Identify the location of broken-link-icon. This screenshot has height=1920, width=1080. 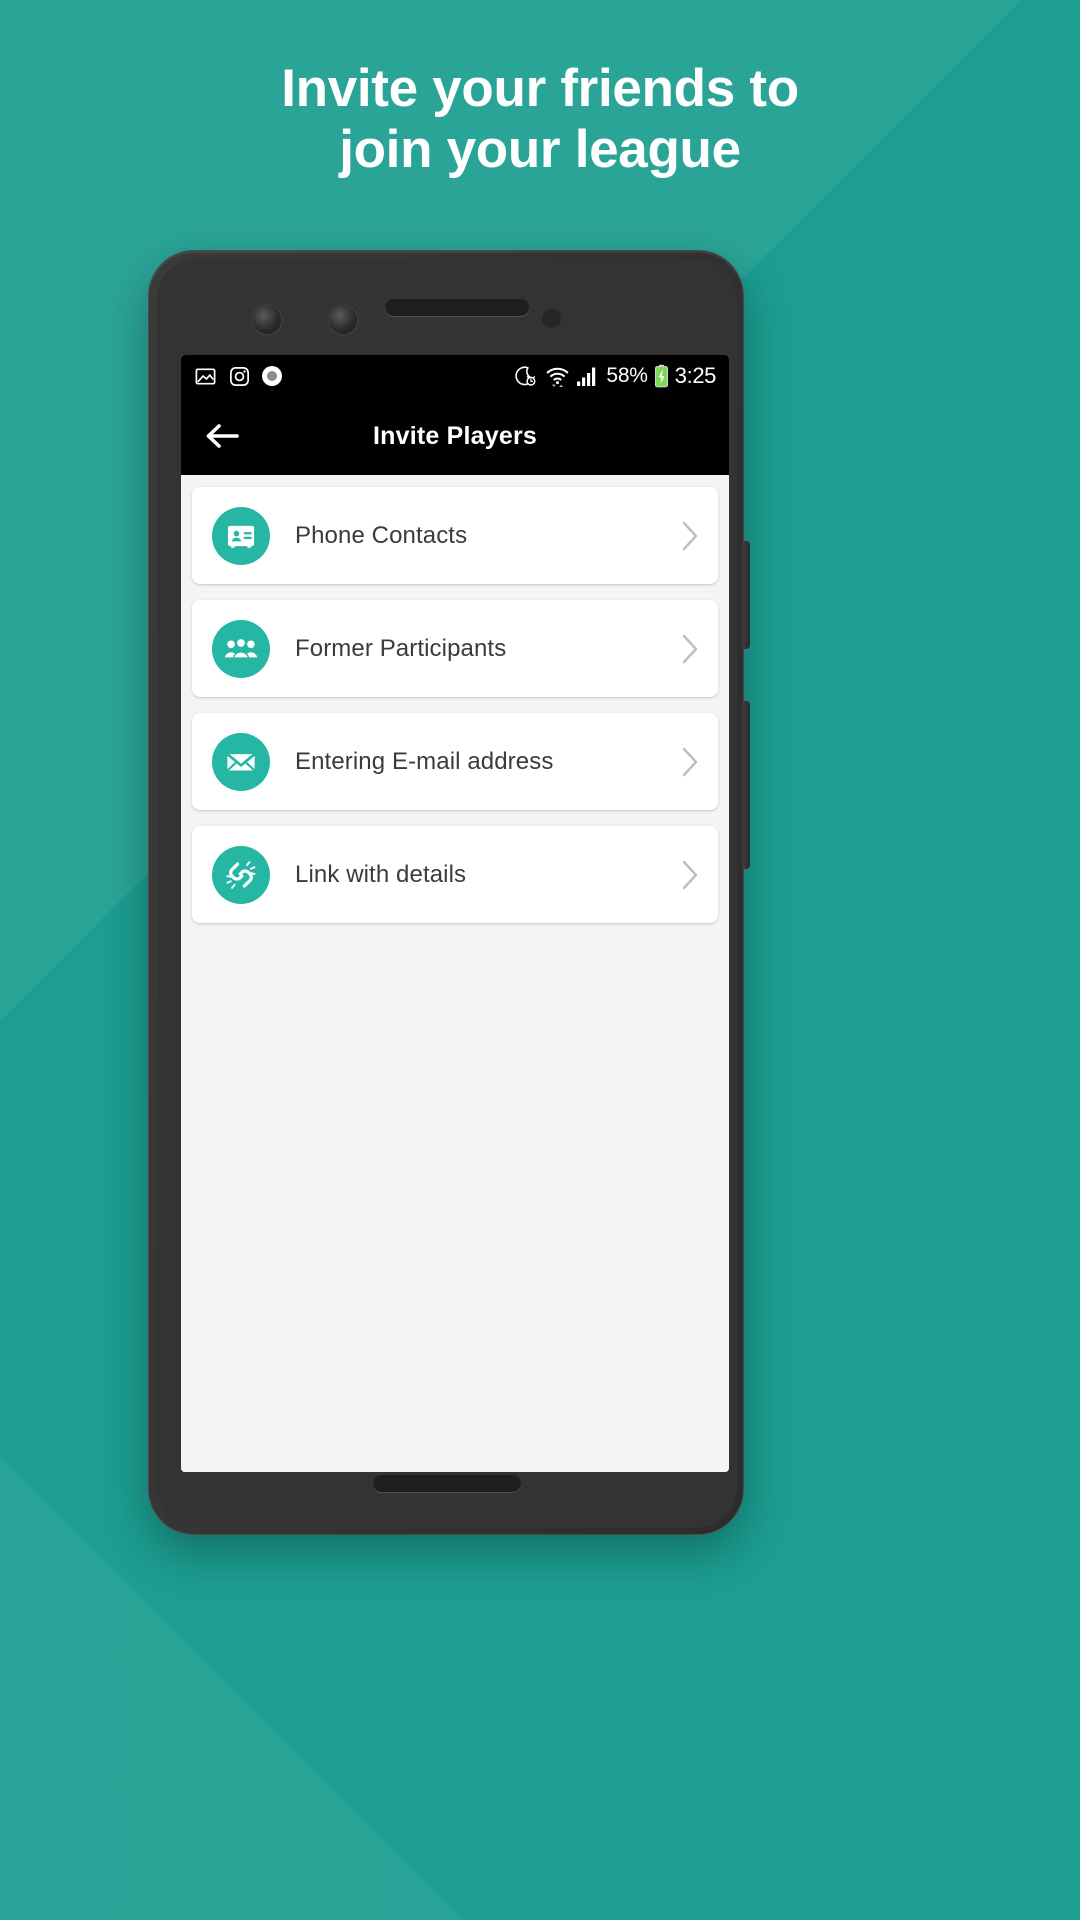
(241, 874).